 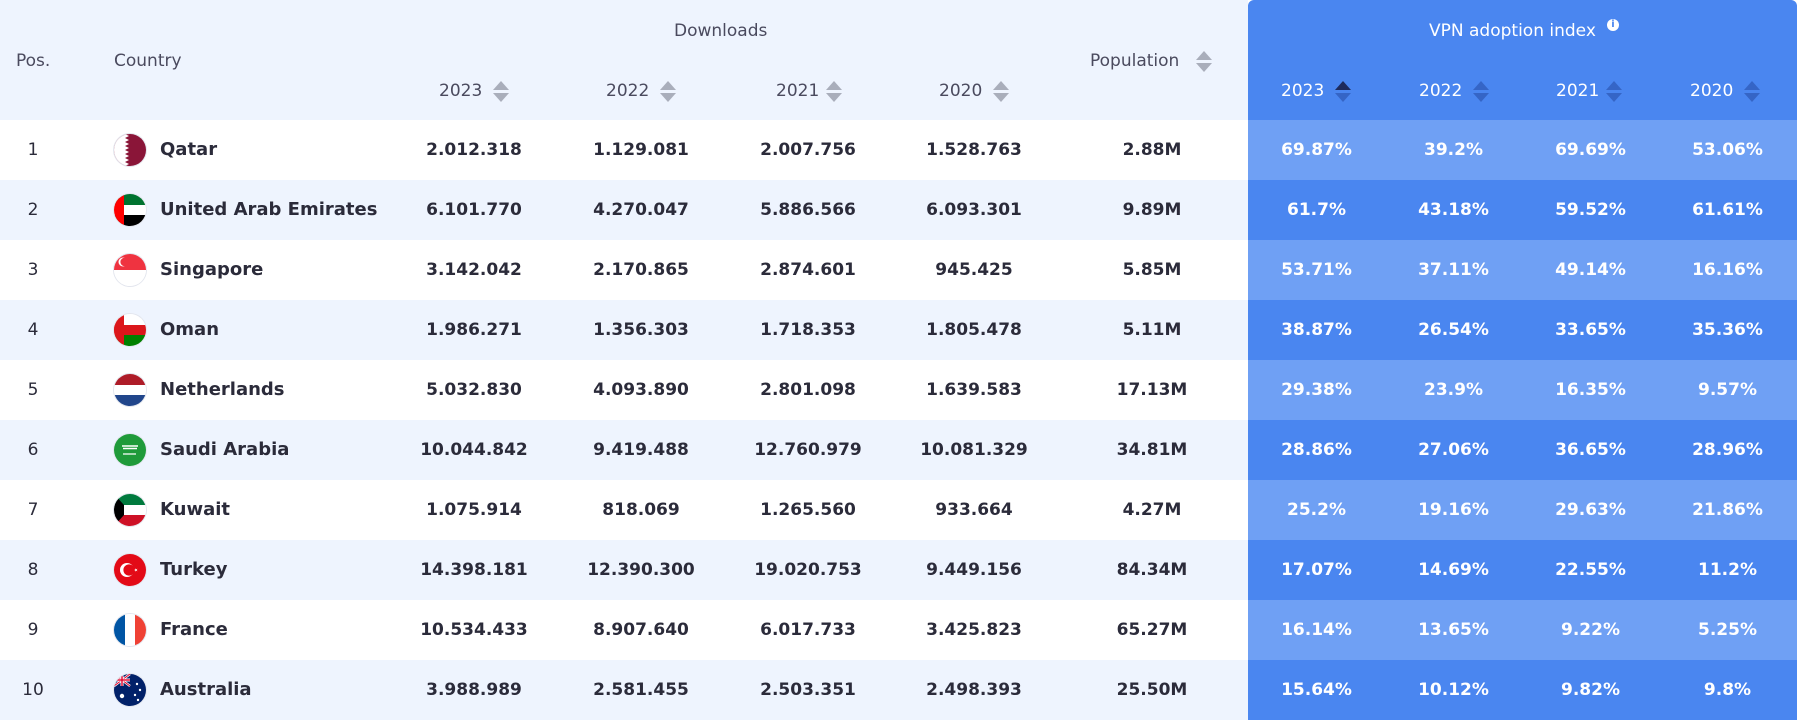 I want to click on vpn-2021-cell: 69.69%, so click(x=1590, y=150).